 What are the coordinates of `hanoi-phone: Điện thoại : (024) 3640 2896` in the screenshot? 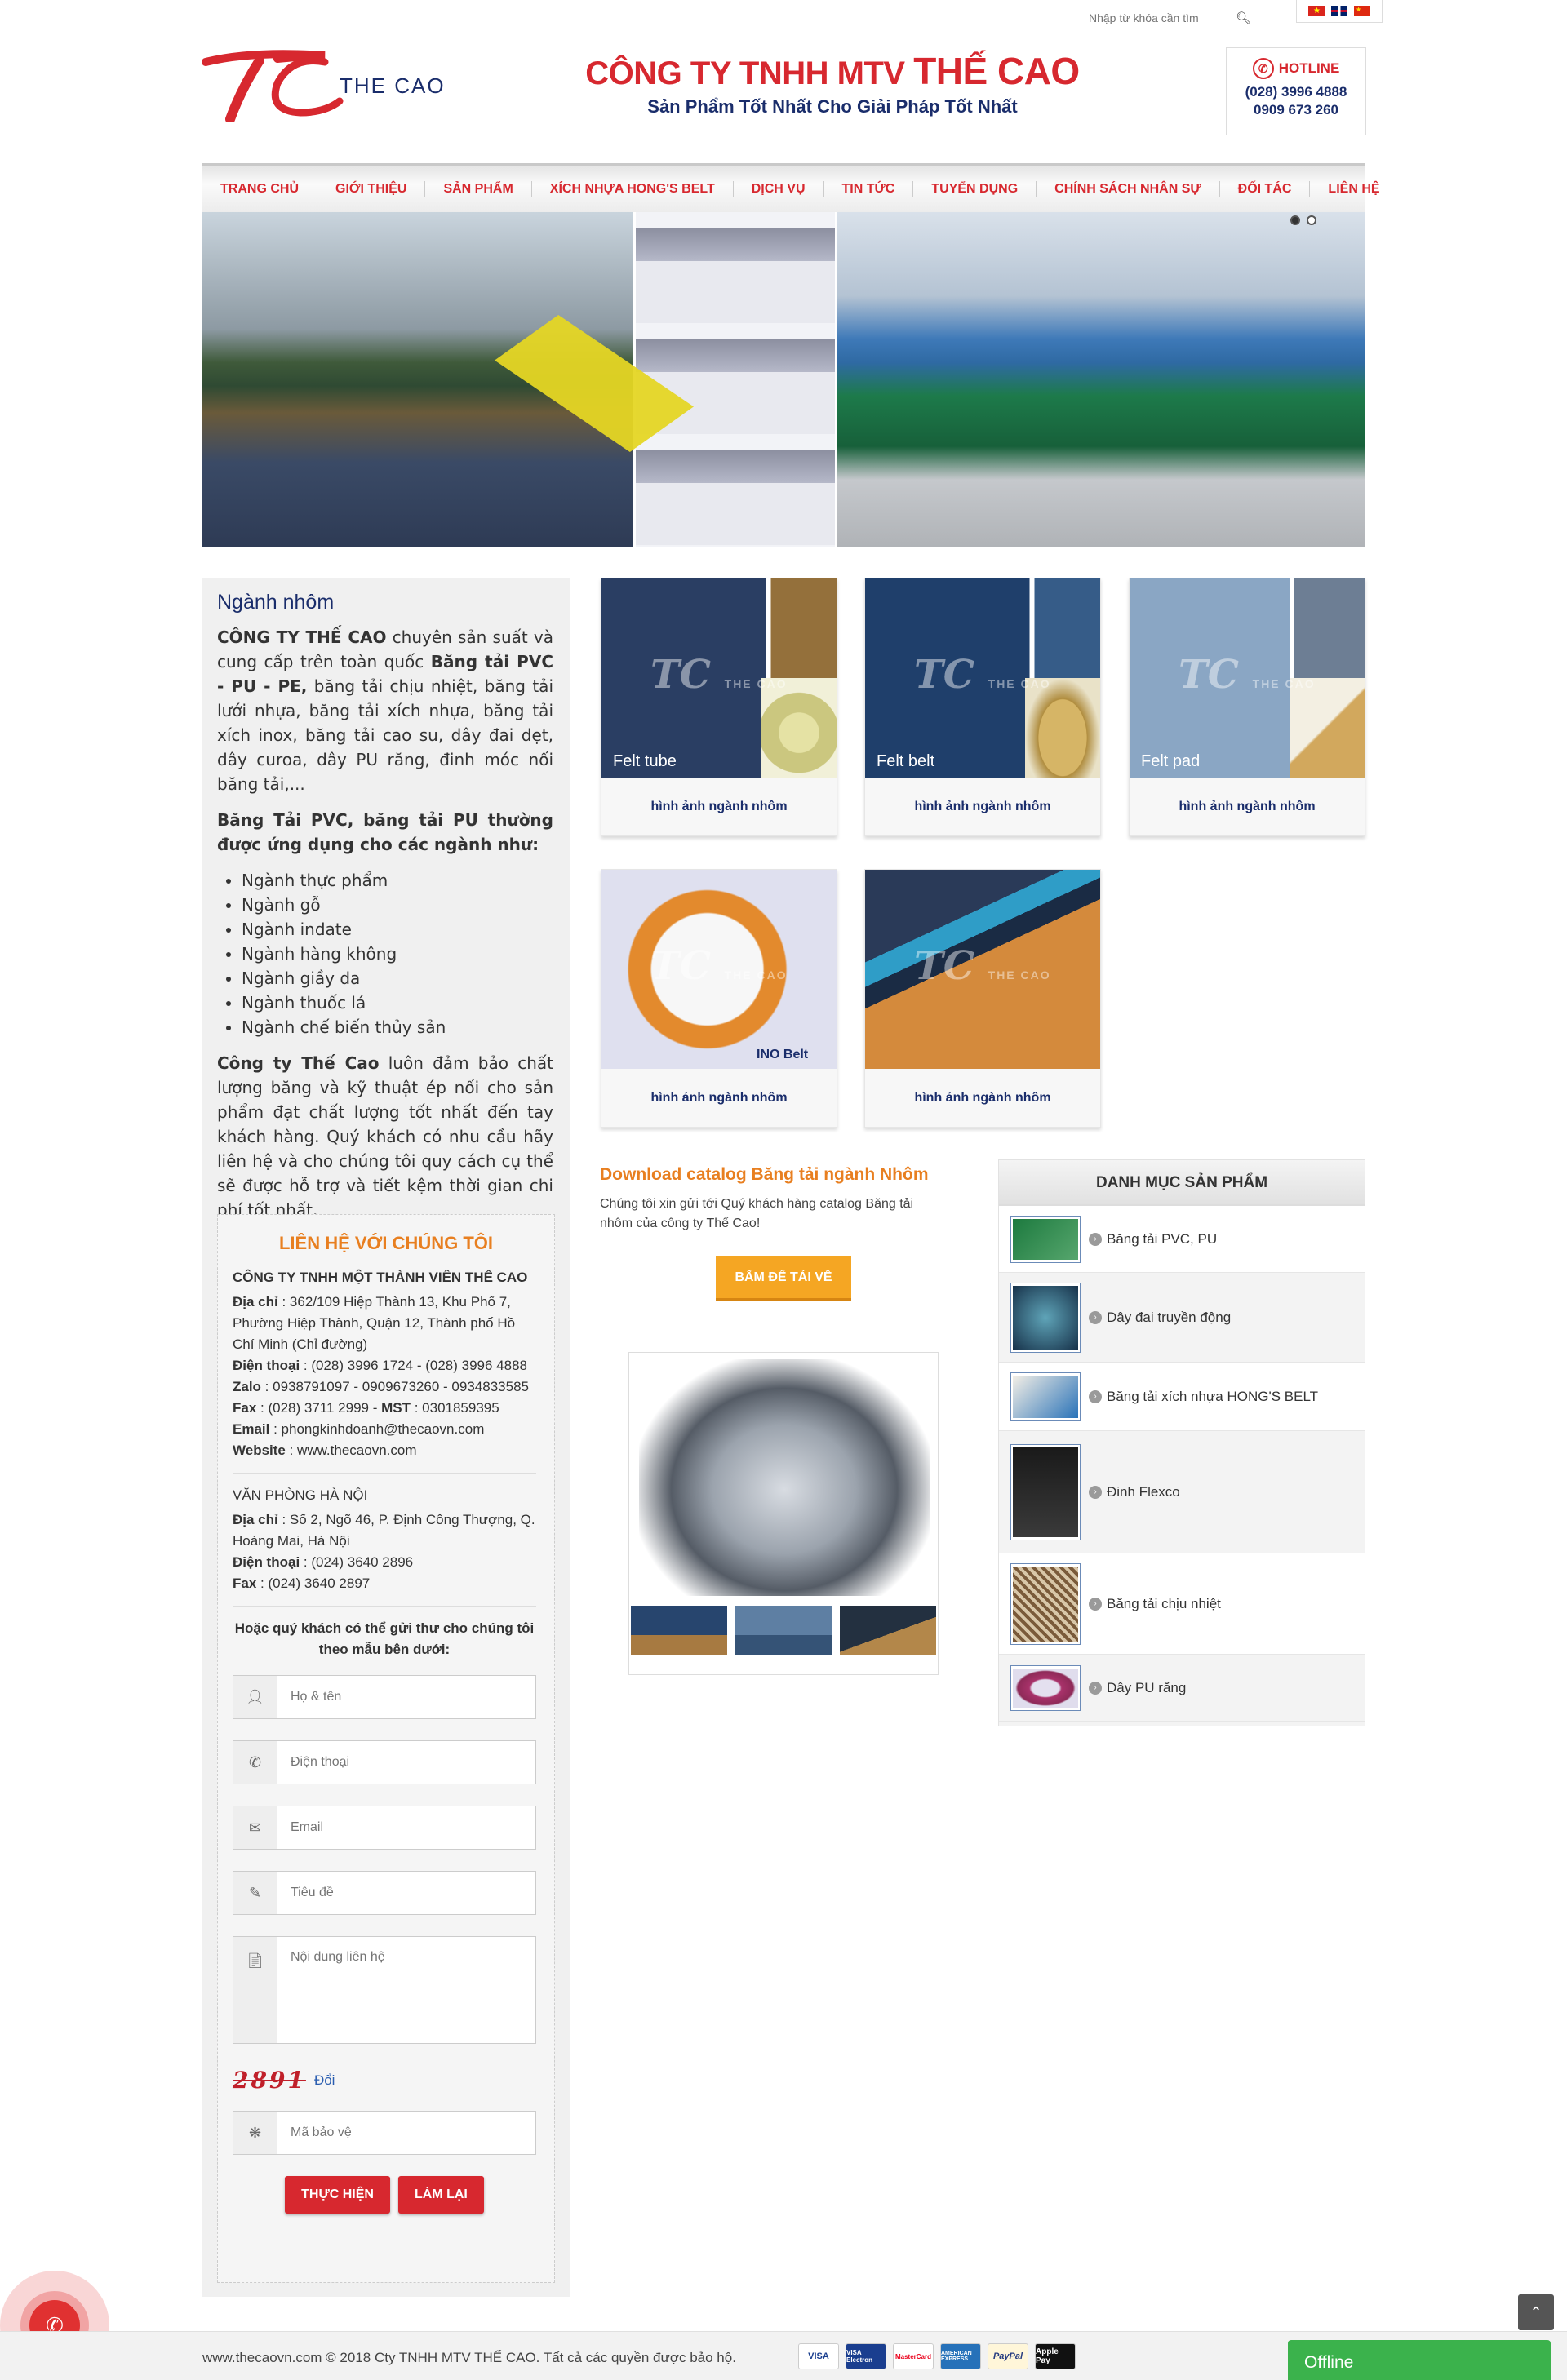 It's located at (323, 1562).